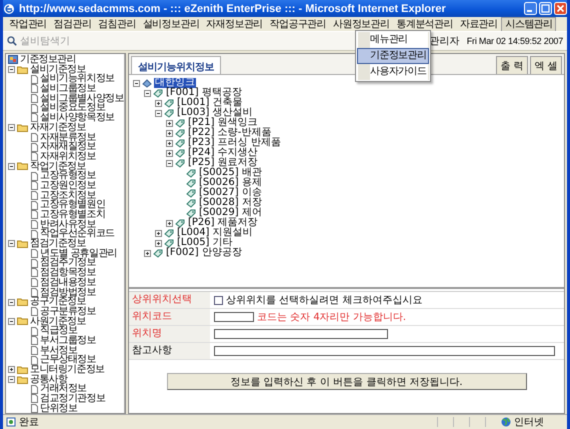 The height and width of the screenshot is (429, 570). Describe the element at coordinates (530, 8) in the screenshot. I see `minimize-icon` at that location.